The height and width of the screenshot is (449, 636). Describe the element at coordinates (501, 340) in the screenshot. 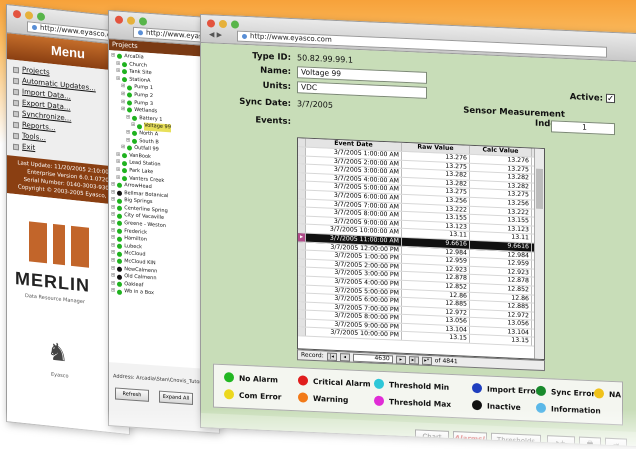

I see `calc-value-cell: 13.15` at that location.